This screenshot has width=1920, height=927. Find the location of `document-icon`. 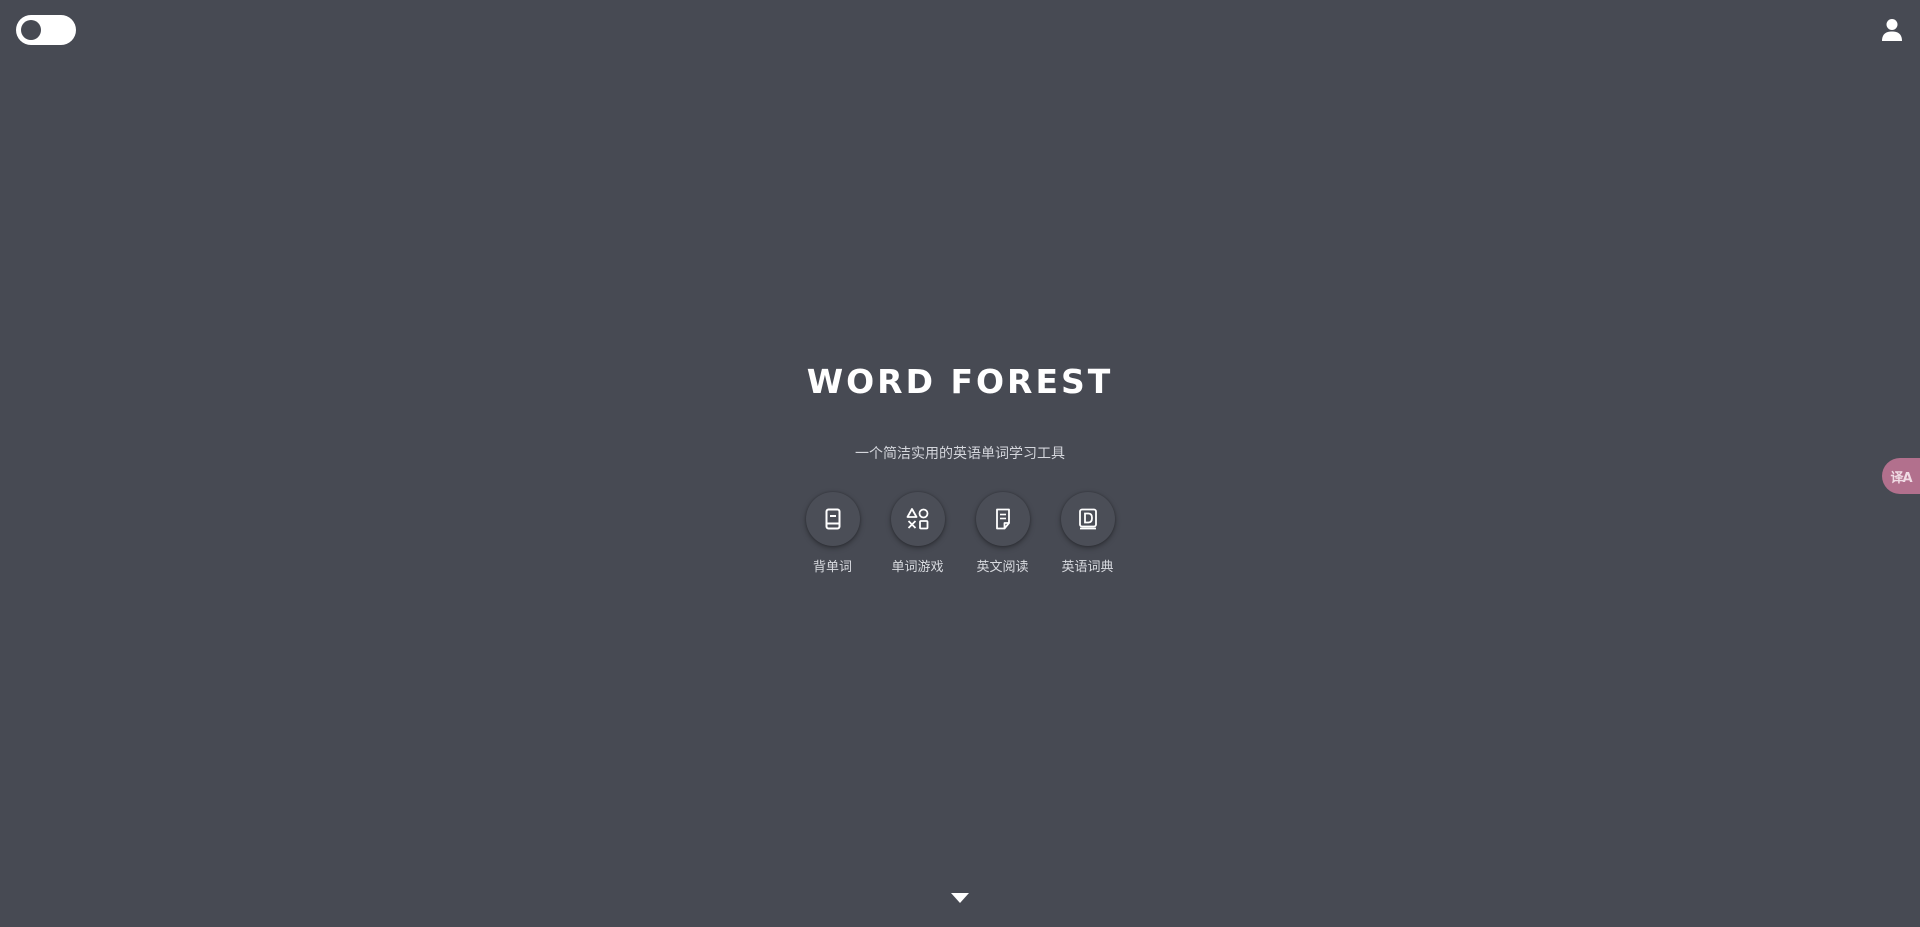

document-icon is located at coordinates (1002, 519).